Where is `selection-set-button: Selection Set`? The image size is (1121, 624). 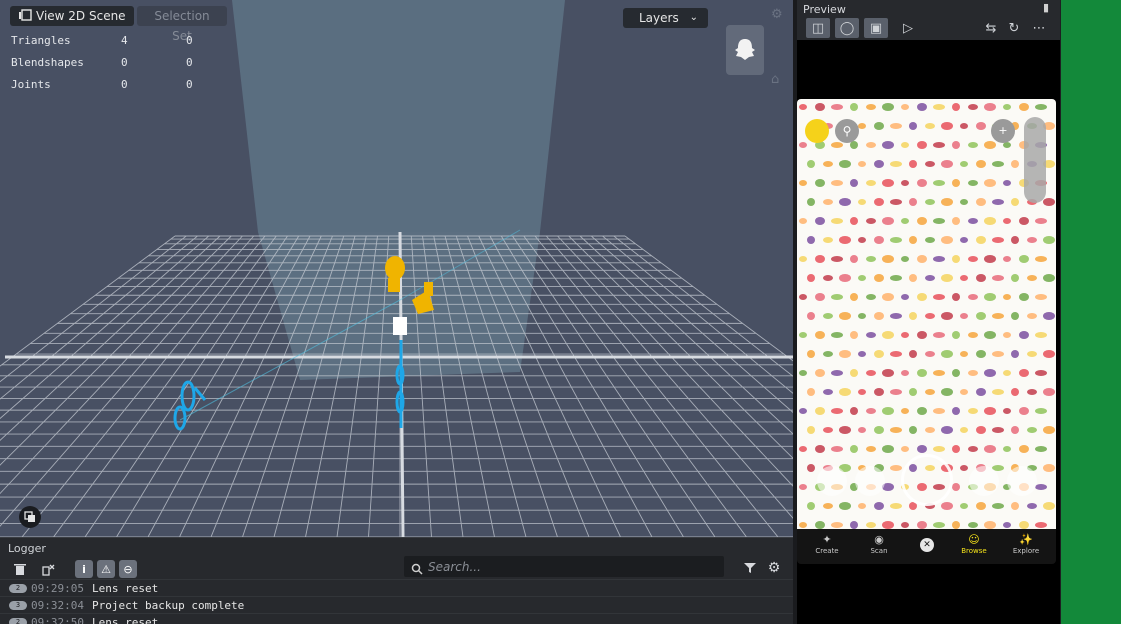 selection-set-button: Selection Set is located at coordinates (182, 24).